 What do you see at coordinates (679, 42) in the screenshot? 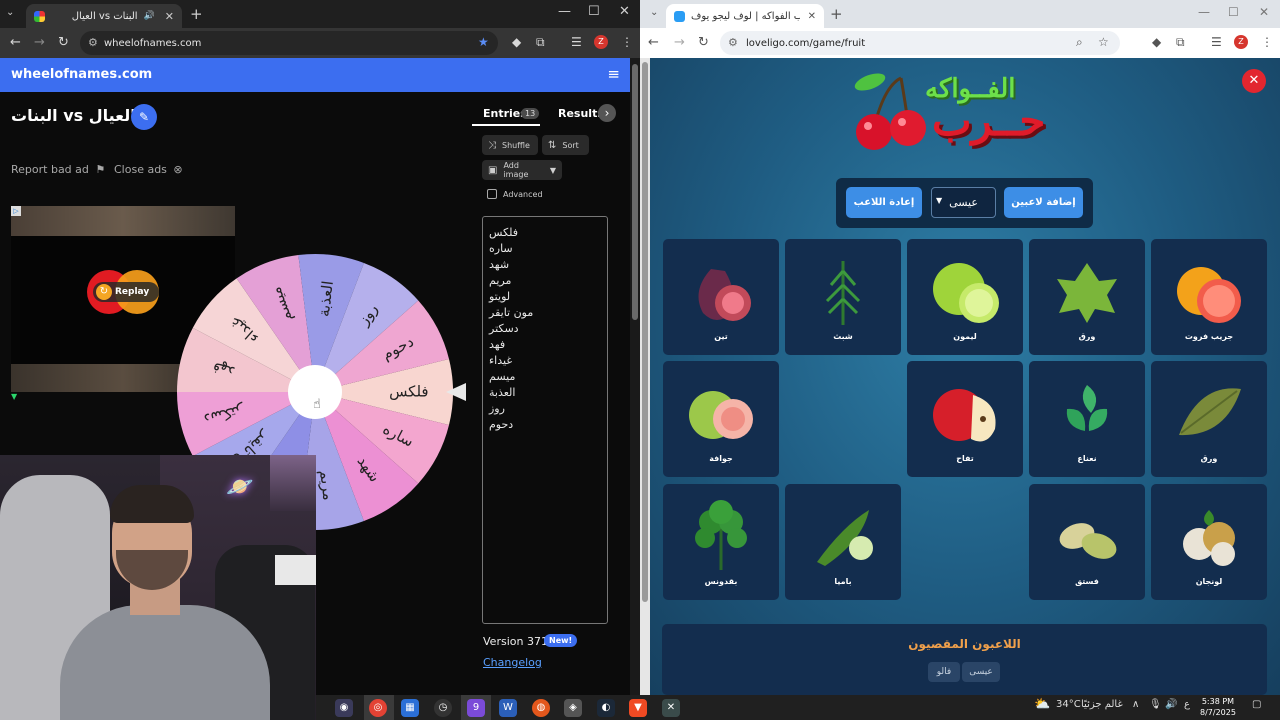
I see `forward-button: →` at bounding box center [679, 42].